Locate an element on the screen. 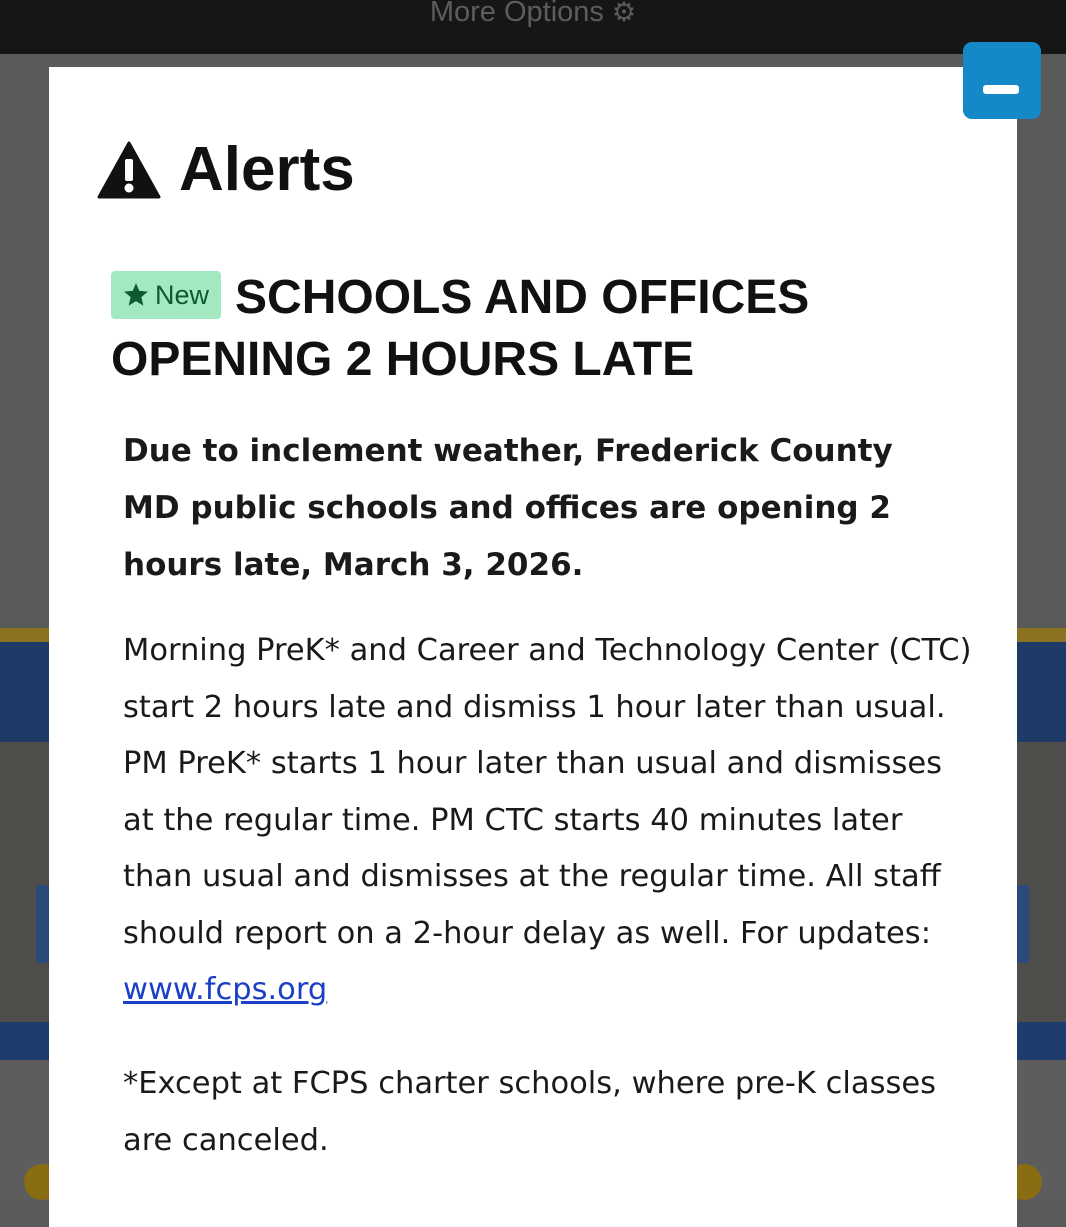 Image resolution: width=1066 pixels, height=1227 pixels. minus-icon is located at coordinates (1001, 89).